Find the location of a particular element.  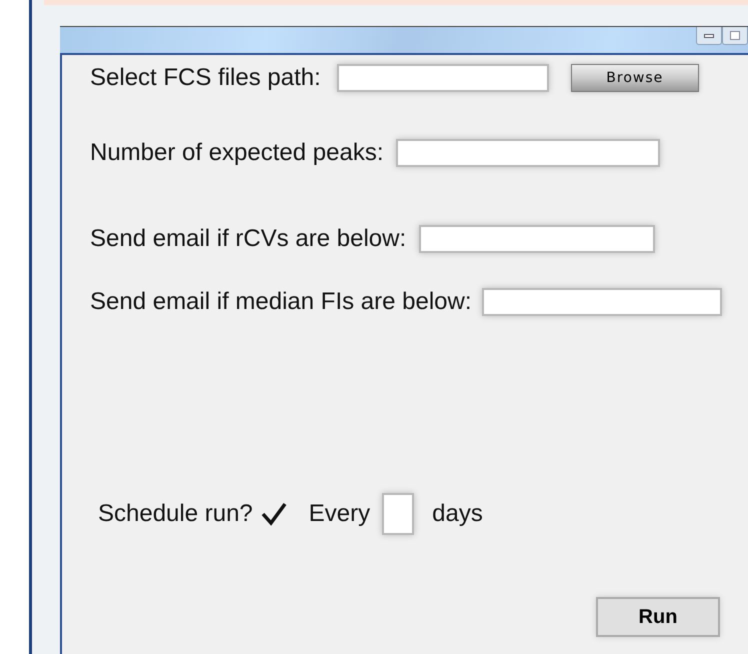

field-label: Select FCS files path: is located at coordinates (205, 78).